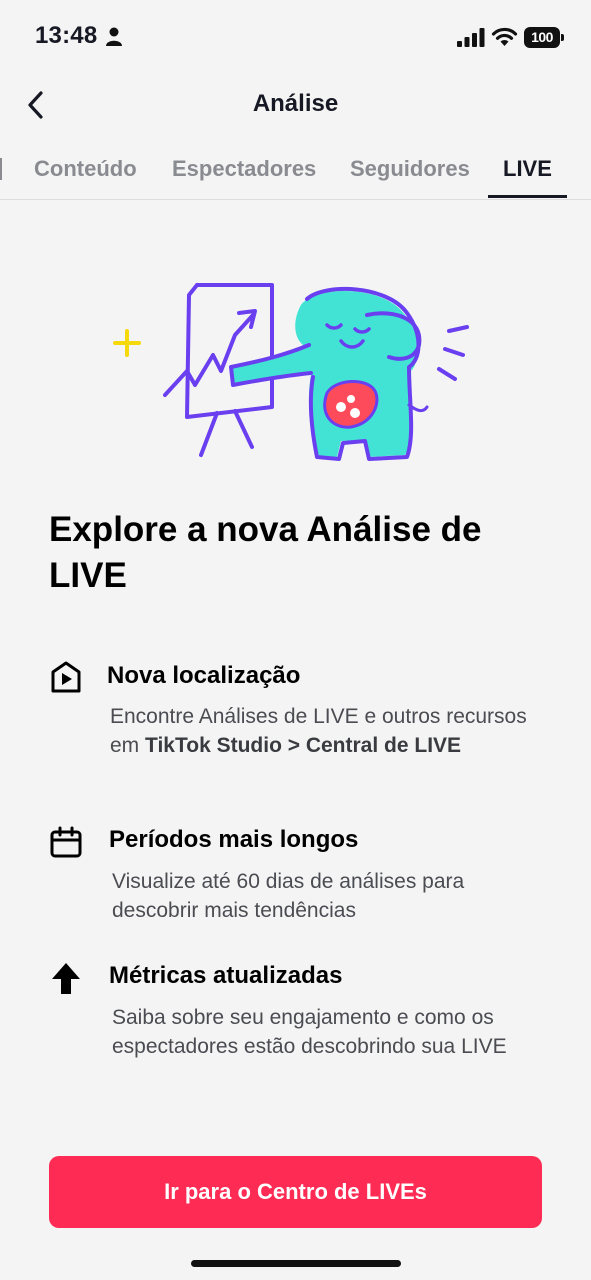 The image size is (591, 1280). I want to click on play-house-icon, so click(66, 677).